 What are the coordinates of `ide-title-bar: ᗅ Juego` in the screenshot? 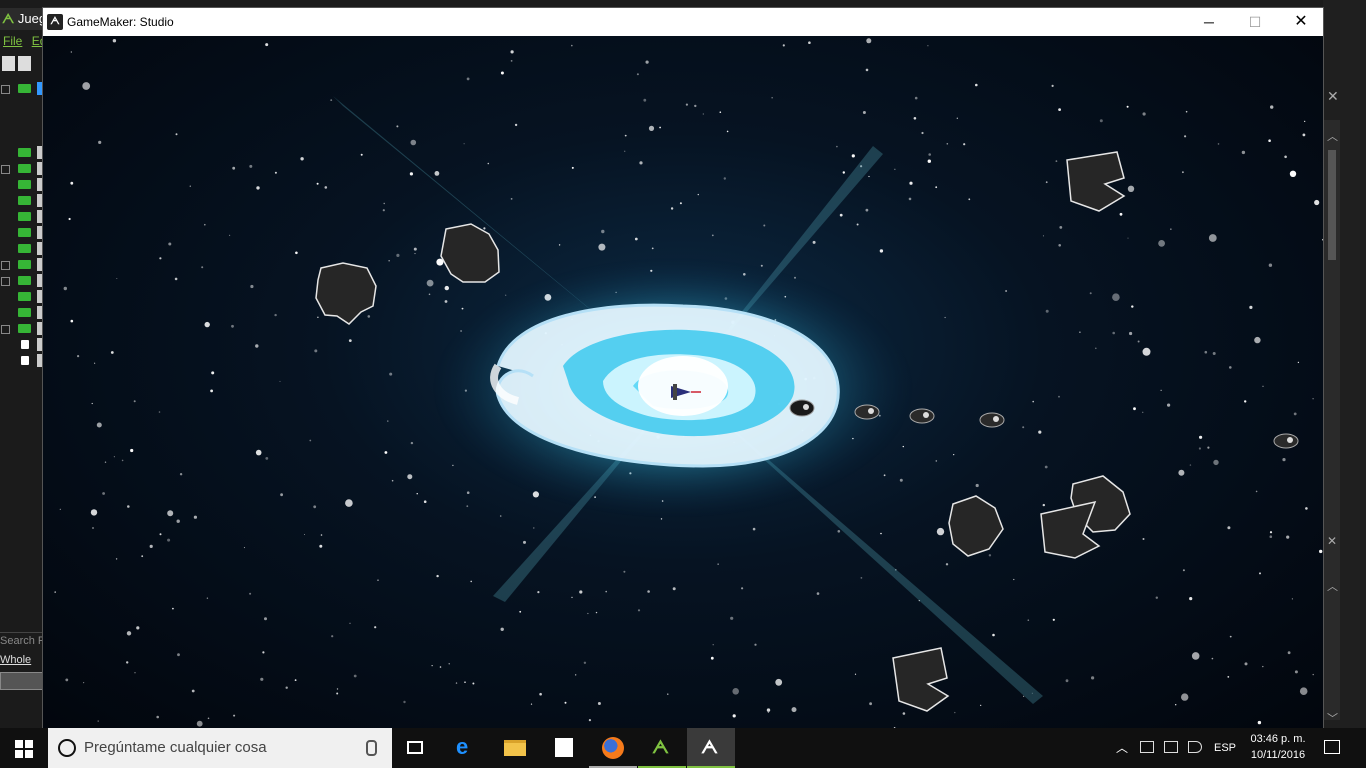 It's located at (22, 19).